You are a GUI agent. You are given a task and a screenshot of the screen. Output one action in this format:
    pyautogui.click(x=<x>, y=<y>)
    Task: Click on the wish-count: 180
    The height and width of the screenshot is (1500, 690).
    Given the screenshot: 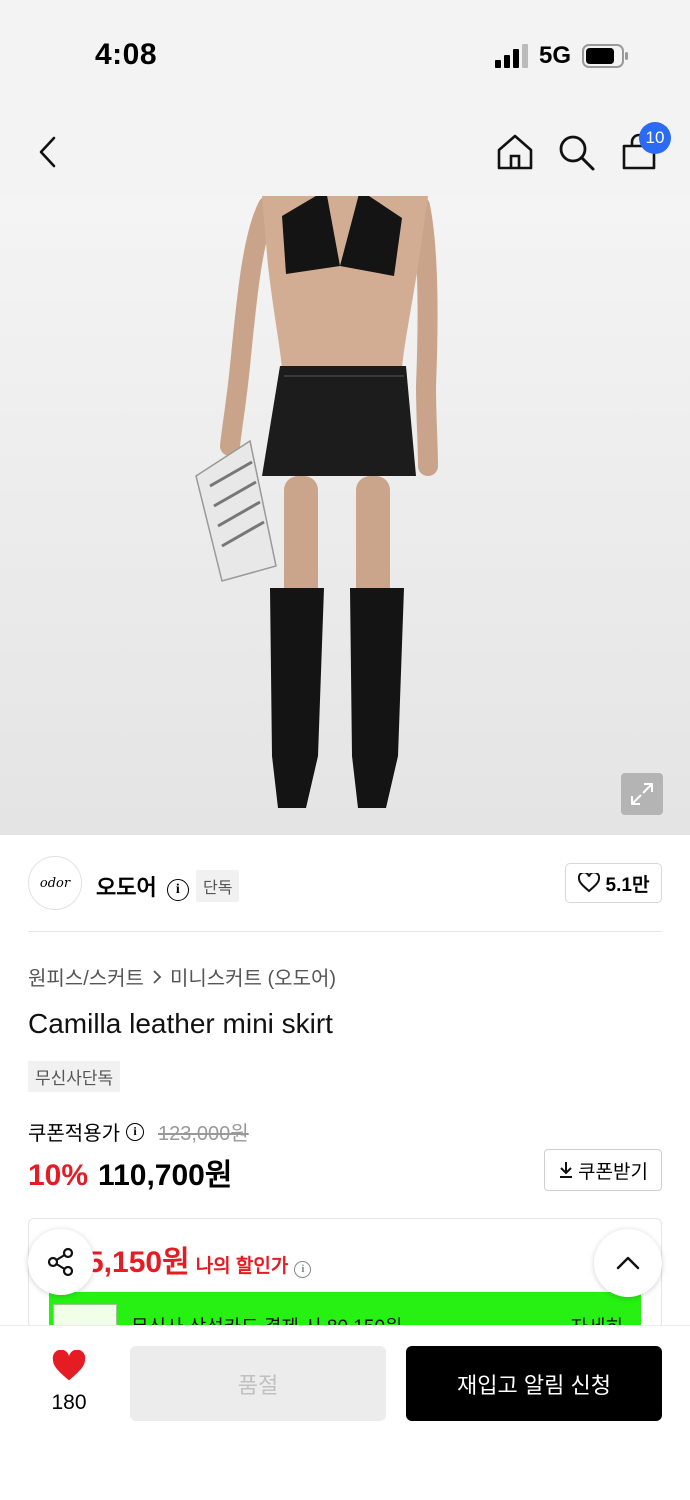 What is the action you would take?
    pyautogui.click(x=69, y=1402)
    